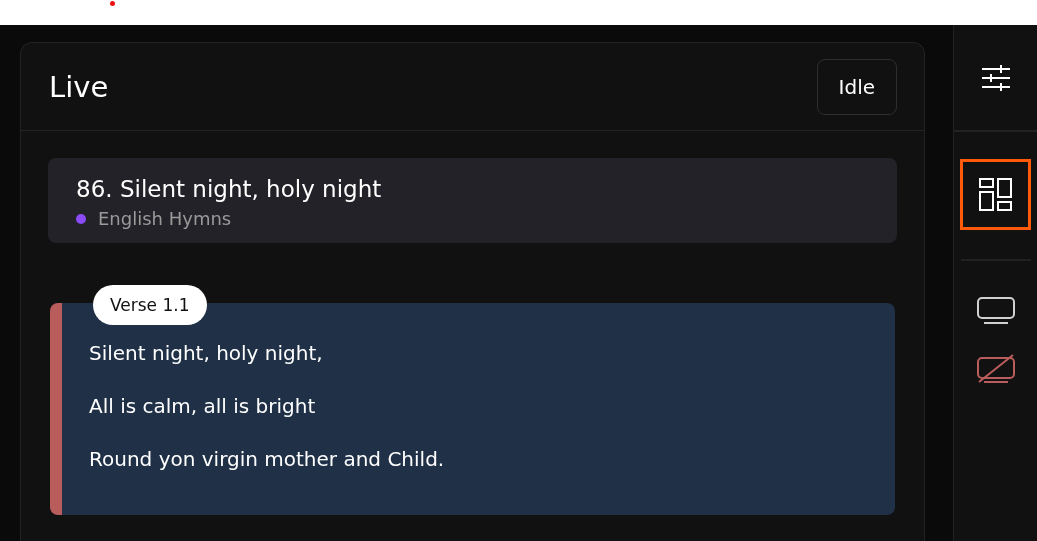  Describe the element at coordinates (995, 369) in the screenshot. I see `monitor-off-icon` at that location.